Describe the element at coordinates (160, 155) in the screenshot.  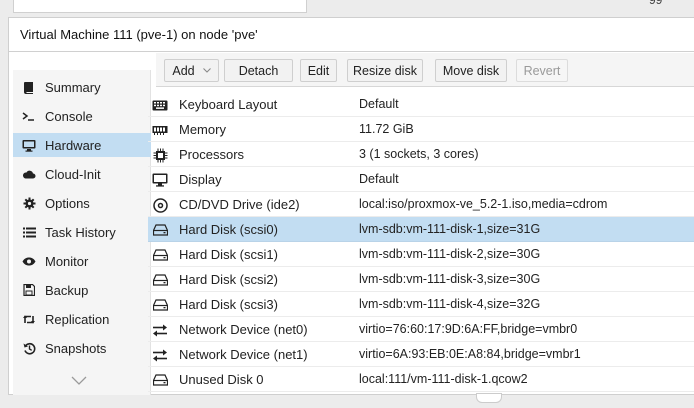
I see `cpu-icon` at that location.